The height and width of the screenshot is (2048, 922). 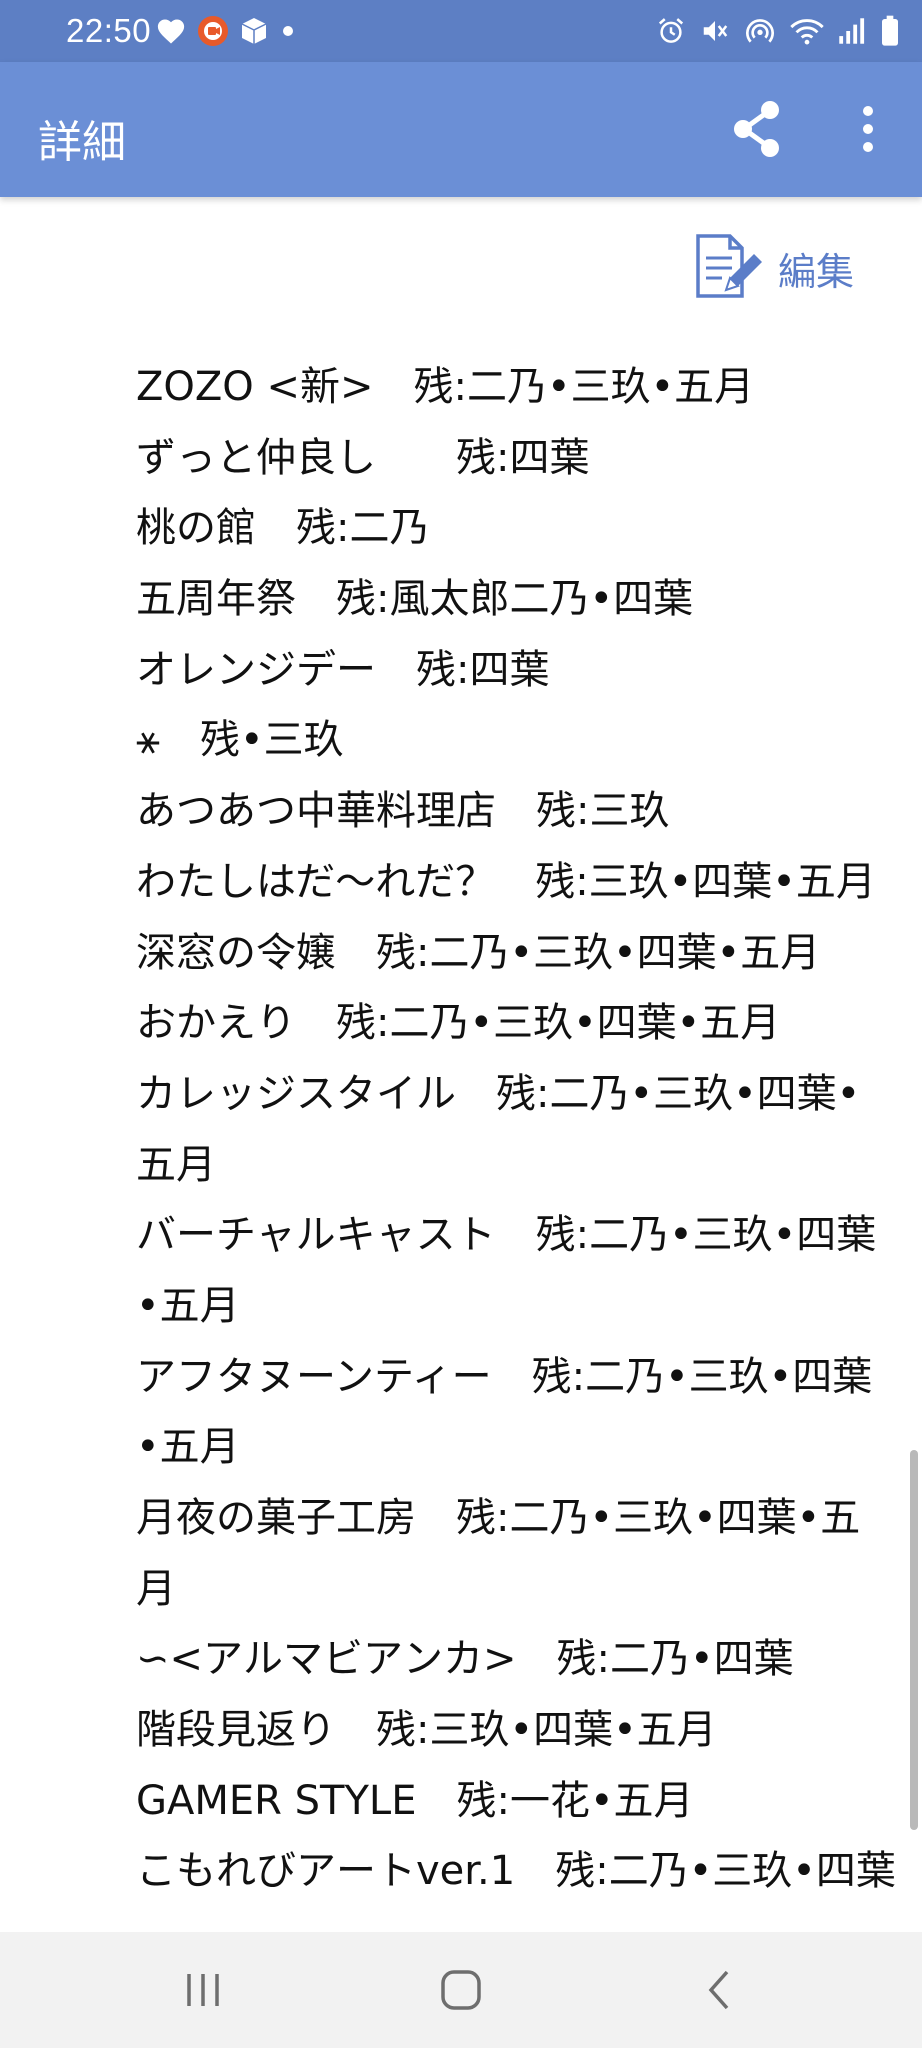 I want to click on recent-apps-button, so click(x=203, y=1990).